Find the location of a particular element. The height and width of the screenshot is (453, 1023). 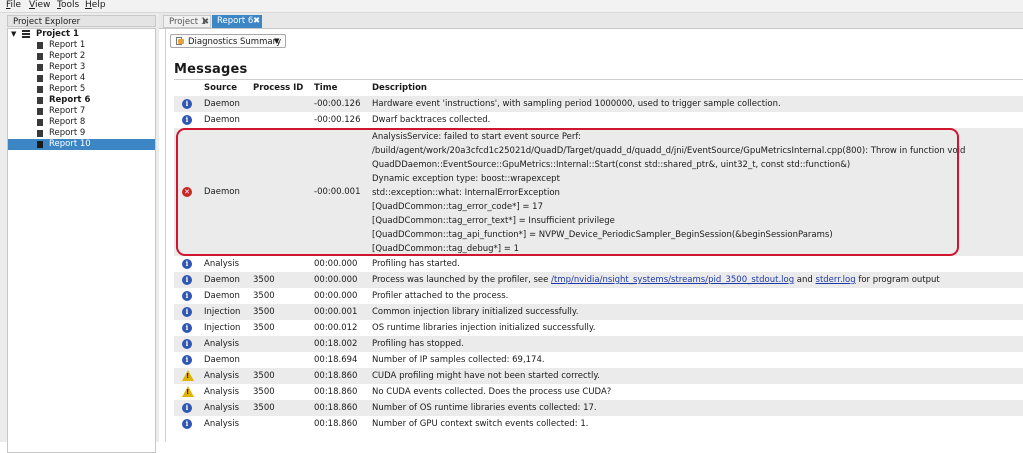

report-label: Report 5 is located at coordinates (67, 89).